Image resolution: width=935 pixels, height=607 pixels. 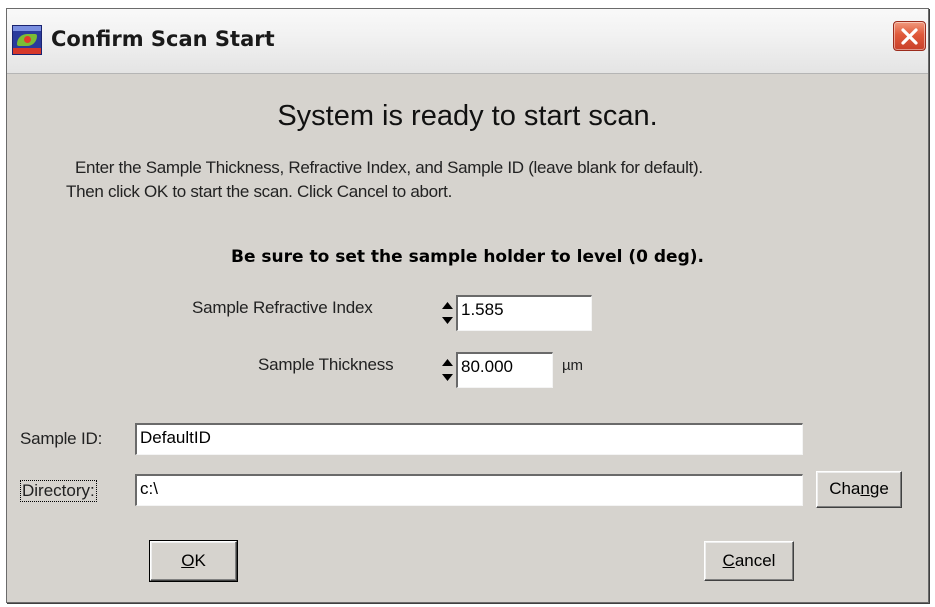 I want to click on refractive-index-down-button, so click(x=447, y=320).